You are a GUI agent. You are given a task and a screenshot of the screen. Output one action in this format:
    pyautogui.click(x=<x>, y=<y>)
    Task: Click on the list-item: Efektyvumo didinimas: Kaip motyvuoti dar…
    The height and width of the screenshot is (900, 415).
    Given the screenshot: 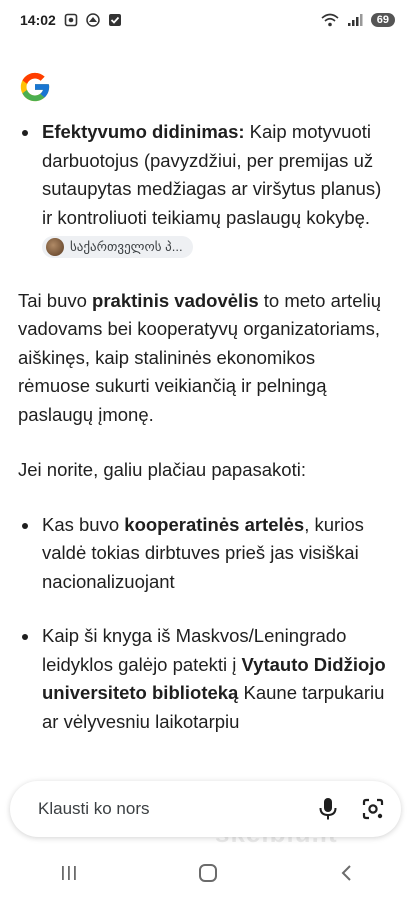 What is the action you would take?
    pyautogui.click(x=204, y=189)
    